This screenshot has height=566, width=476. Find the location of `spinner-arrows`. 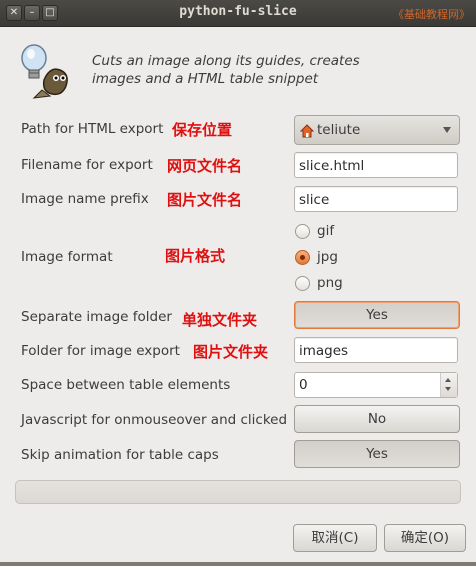

spinner-arrows is located at coordinates (448, 385).